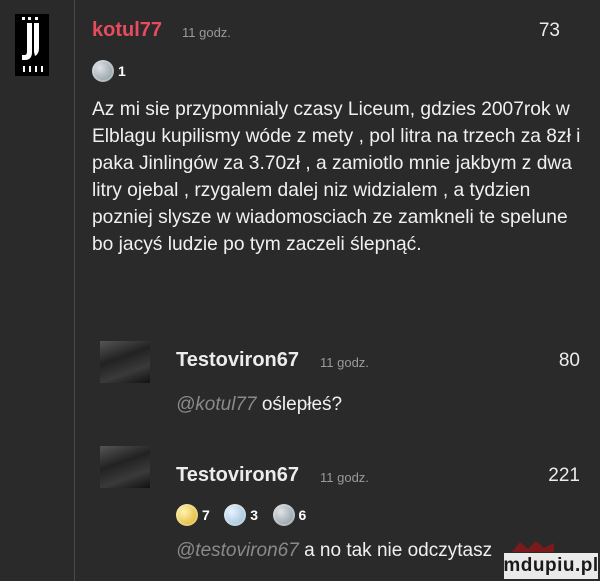 Image resolution: width=600 pixels, height=581 pixels. Describe the element at coordinates (569, 360) in the screenshot. I see `comment-score: 80` at that location.